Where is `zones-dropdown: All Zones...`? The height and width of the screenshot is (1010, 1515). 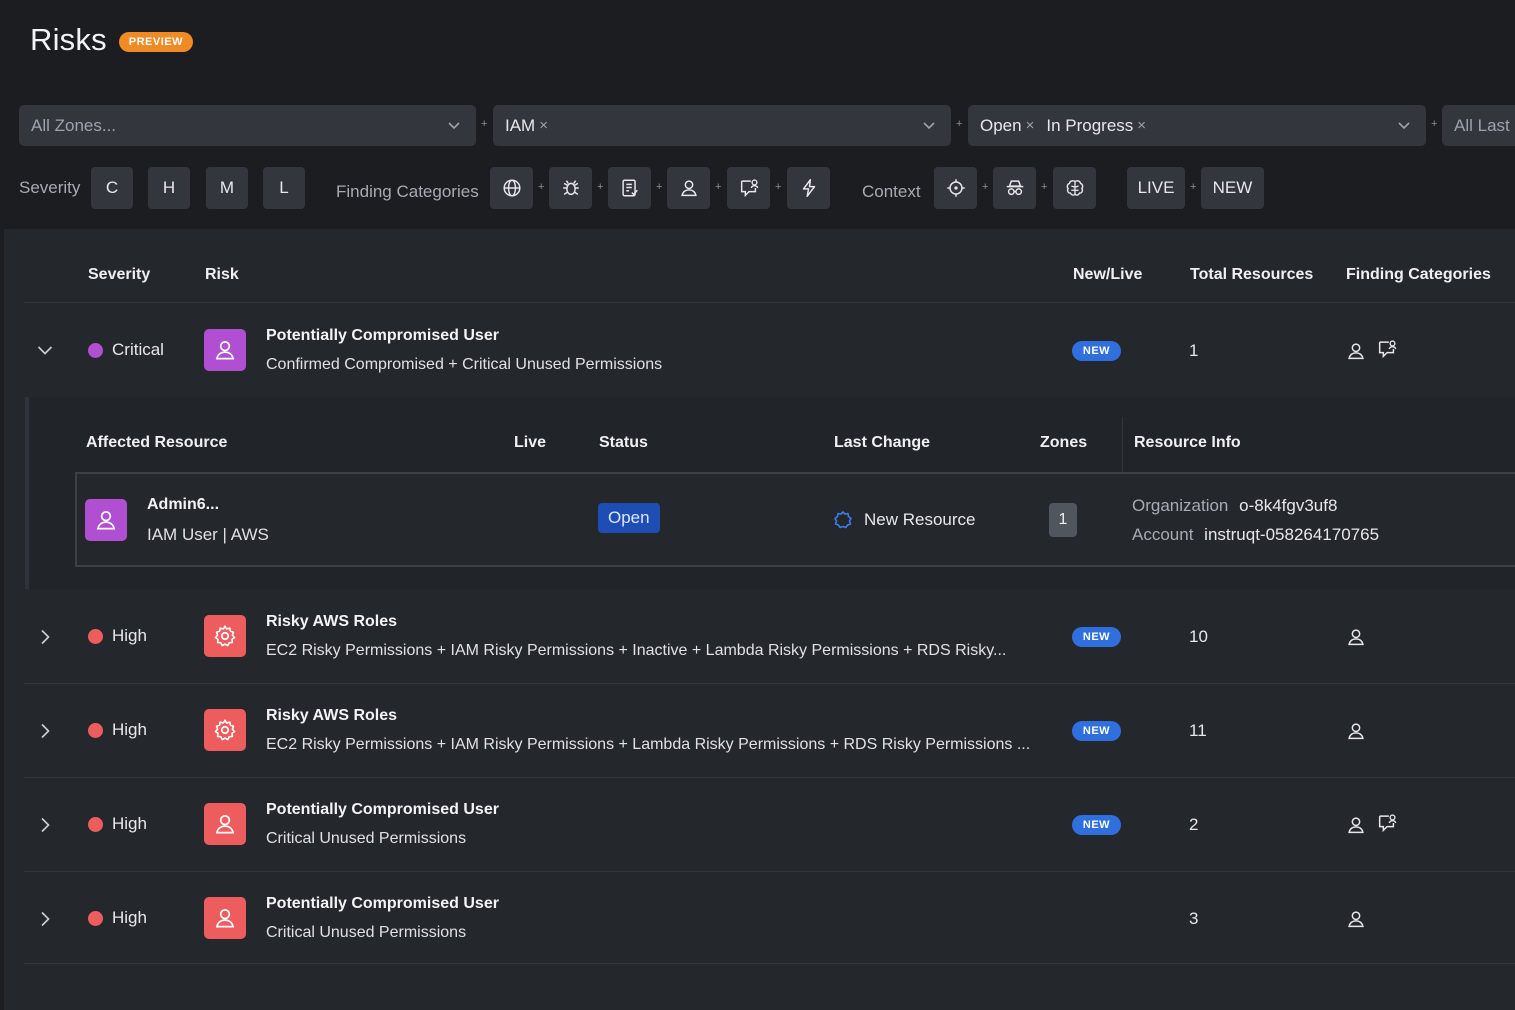 zones-dropdown: All Zones... is located at coordinates (247, 125).